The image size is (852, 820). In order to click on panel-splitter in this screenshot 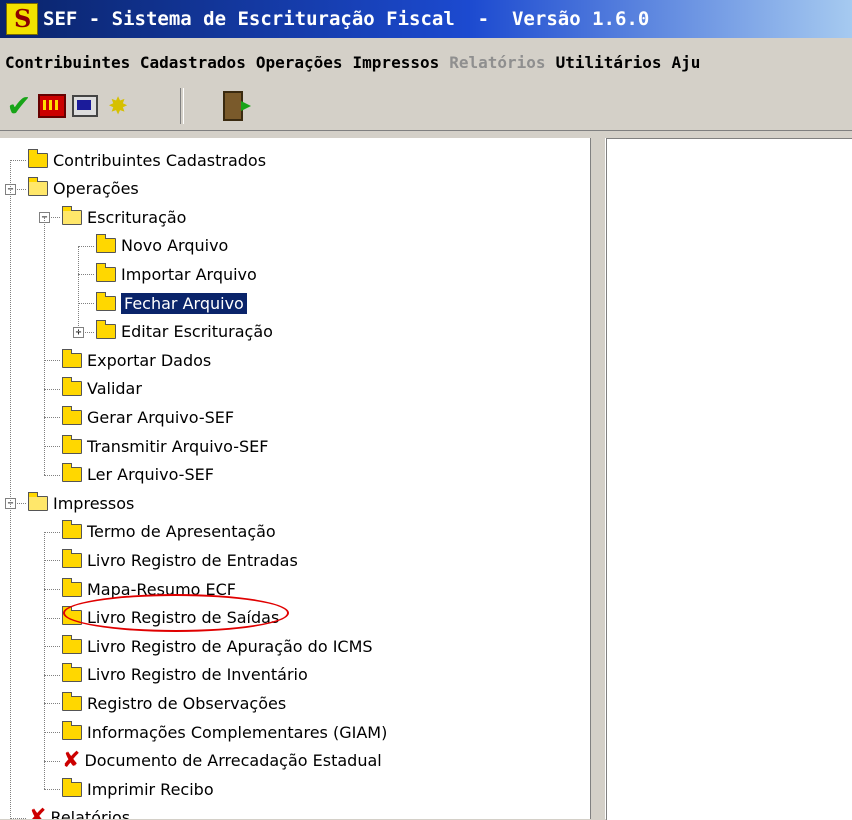, I will do `click(598, 478)`.